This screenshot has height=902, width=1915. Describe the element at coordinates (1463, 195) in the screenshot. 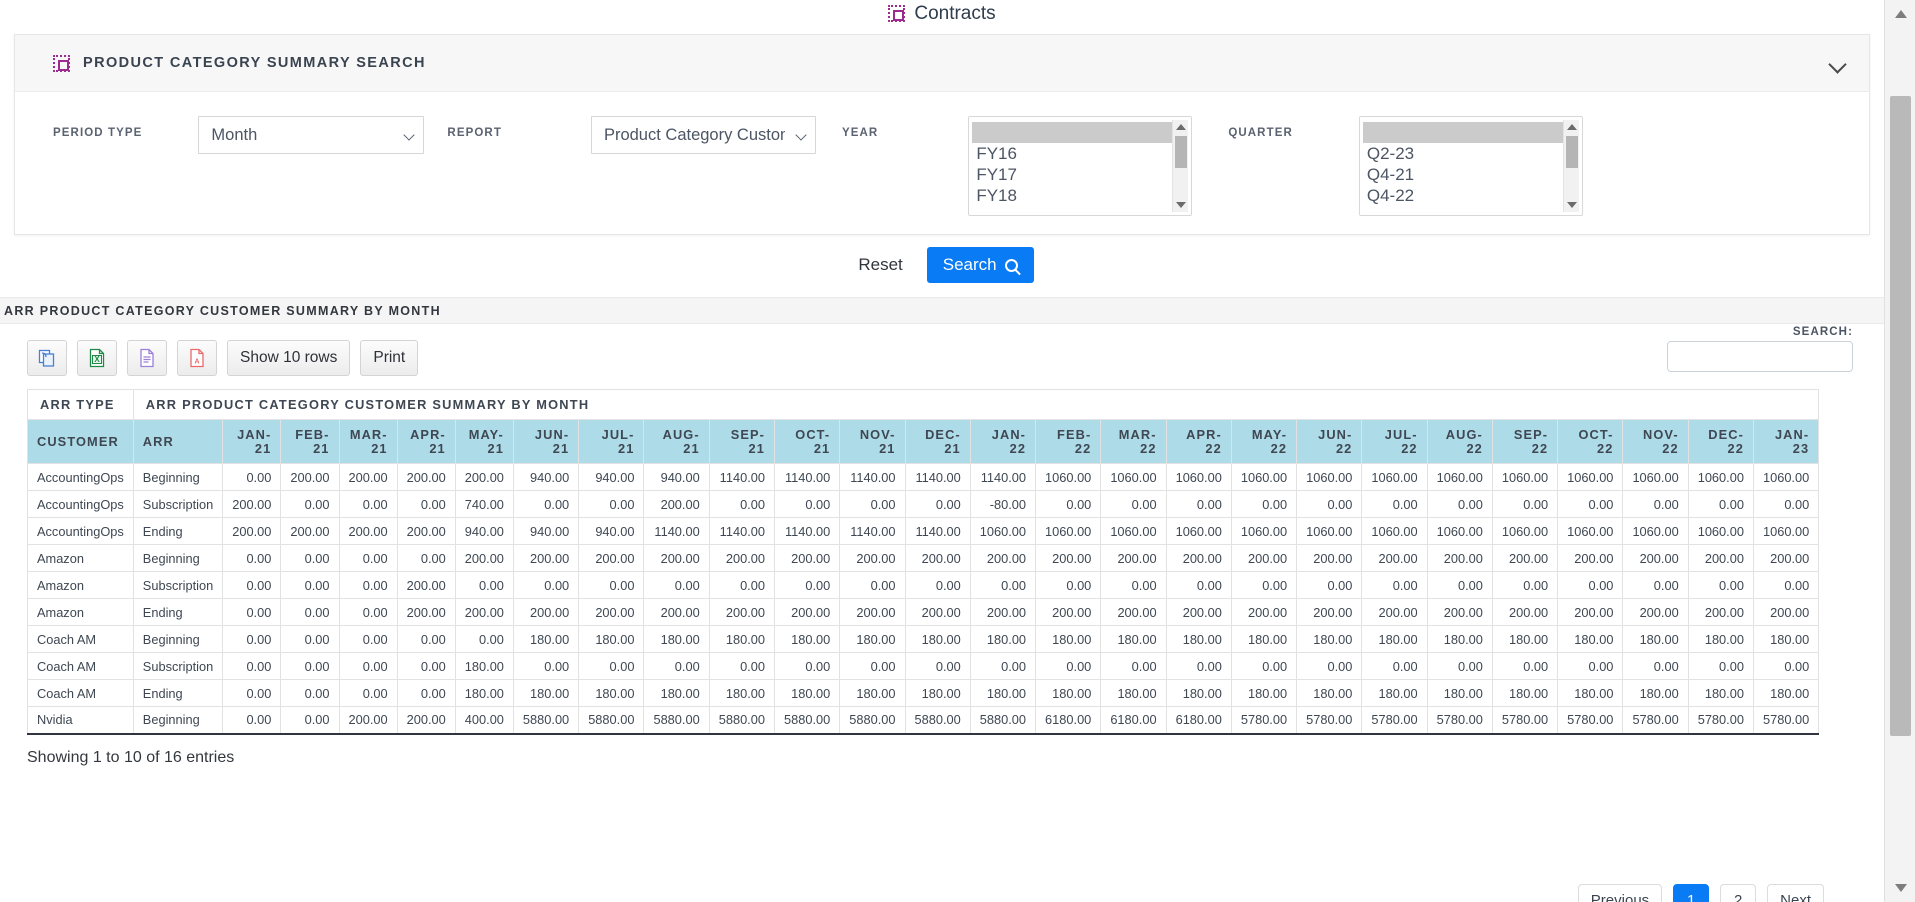

I see `quarter-option: Q4-22` at that location.